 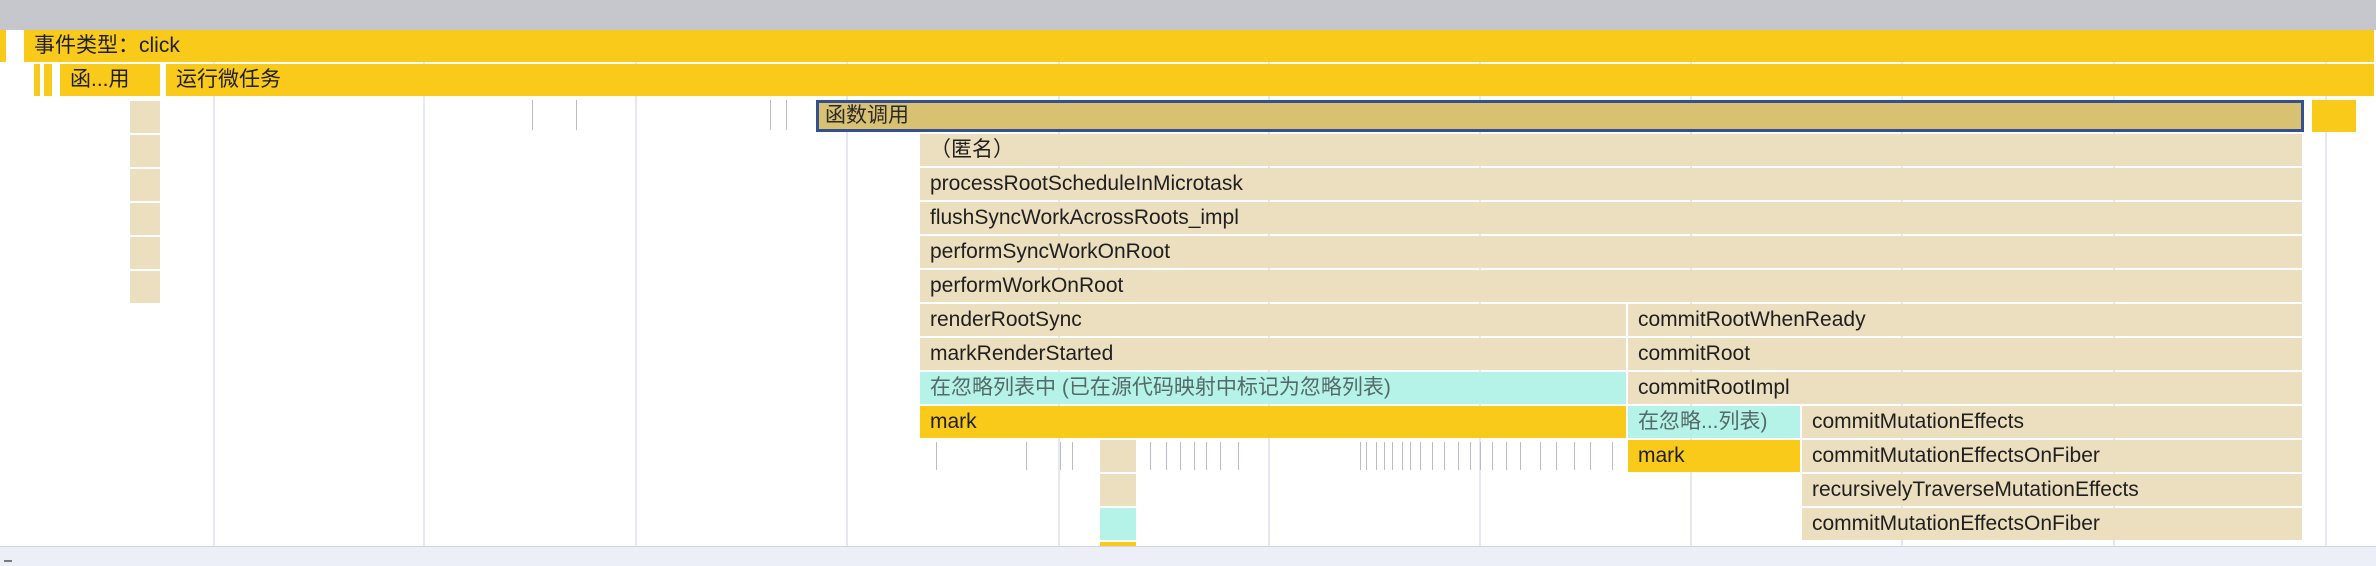 What do you see at coordinates (2335, 116) in the screenshot?
I see `function-call-block` at bounding box center [2335, 116].